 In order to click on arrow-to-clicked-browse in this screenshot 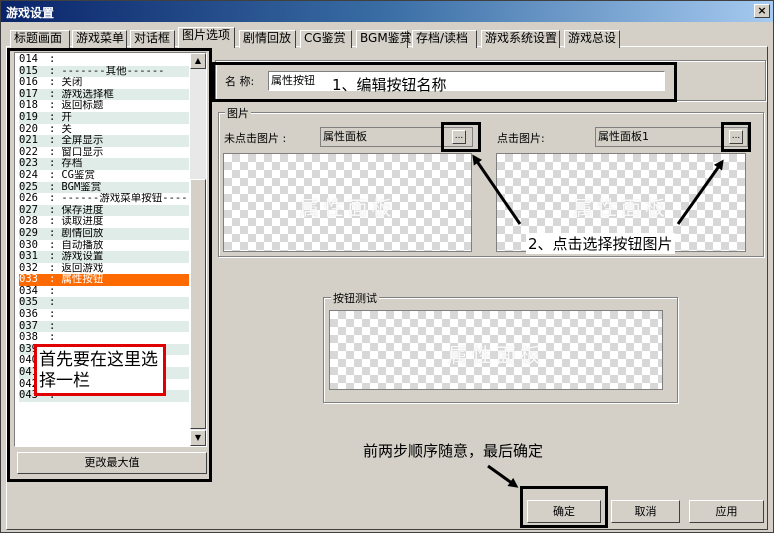, I will do `click(700, 192)`.